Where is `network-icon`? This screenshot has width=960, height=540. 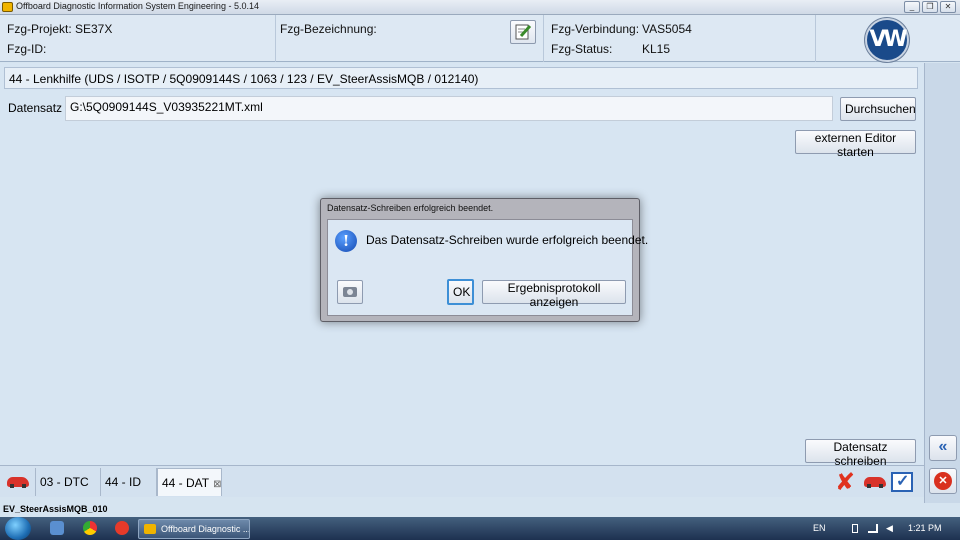 network-icon is located at coordinates (873, 528).